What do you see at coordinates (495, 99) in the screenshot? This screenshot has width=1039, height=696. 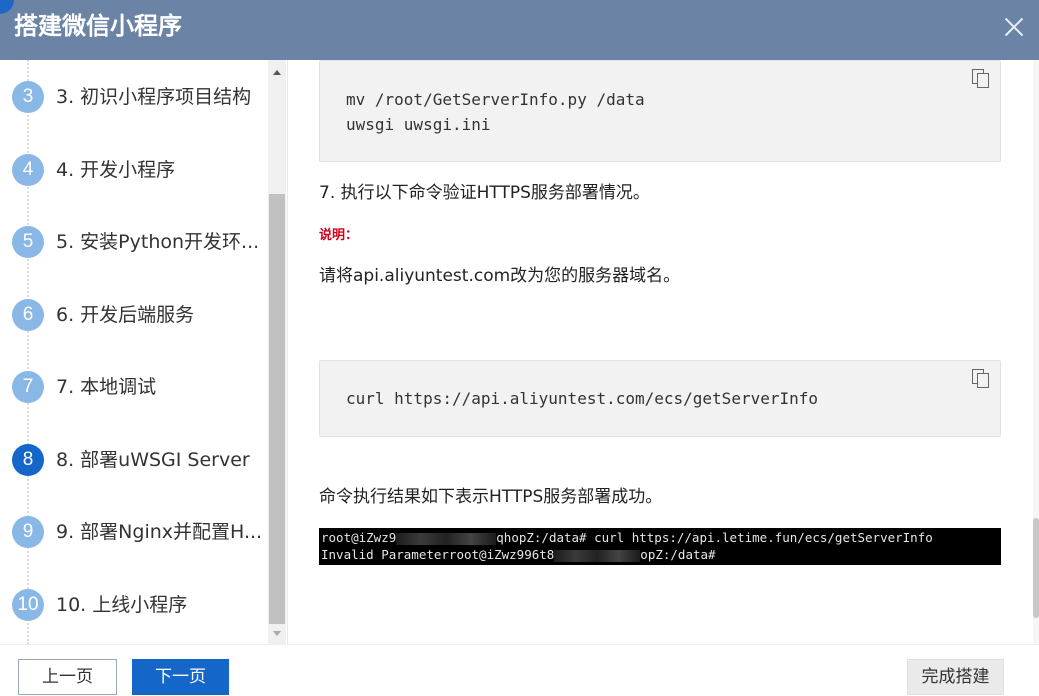 I see `code-line: mv /root/GetServerInfo.py /data` at bounding box center [495, 99].